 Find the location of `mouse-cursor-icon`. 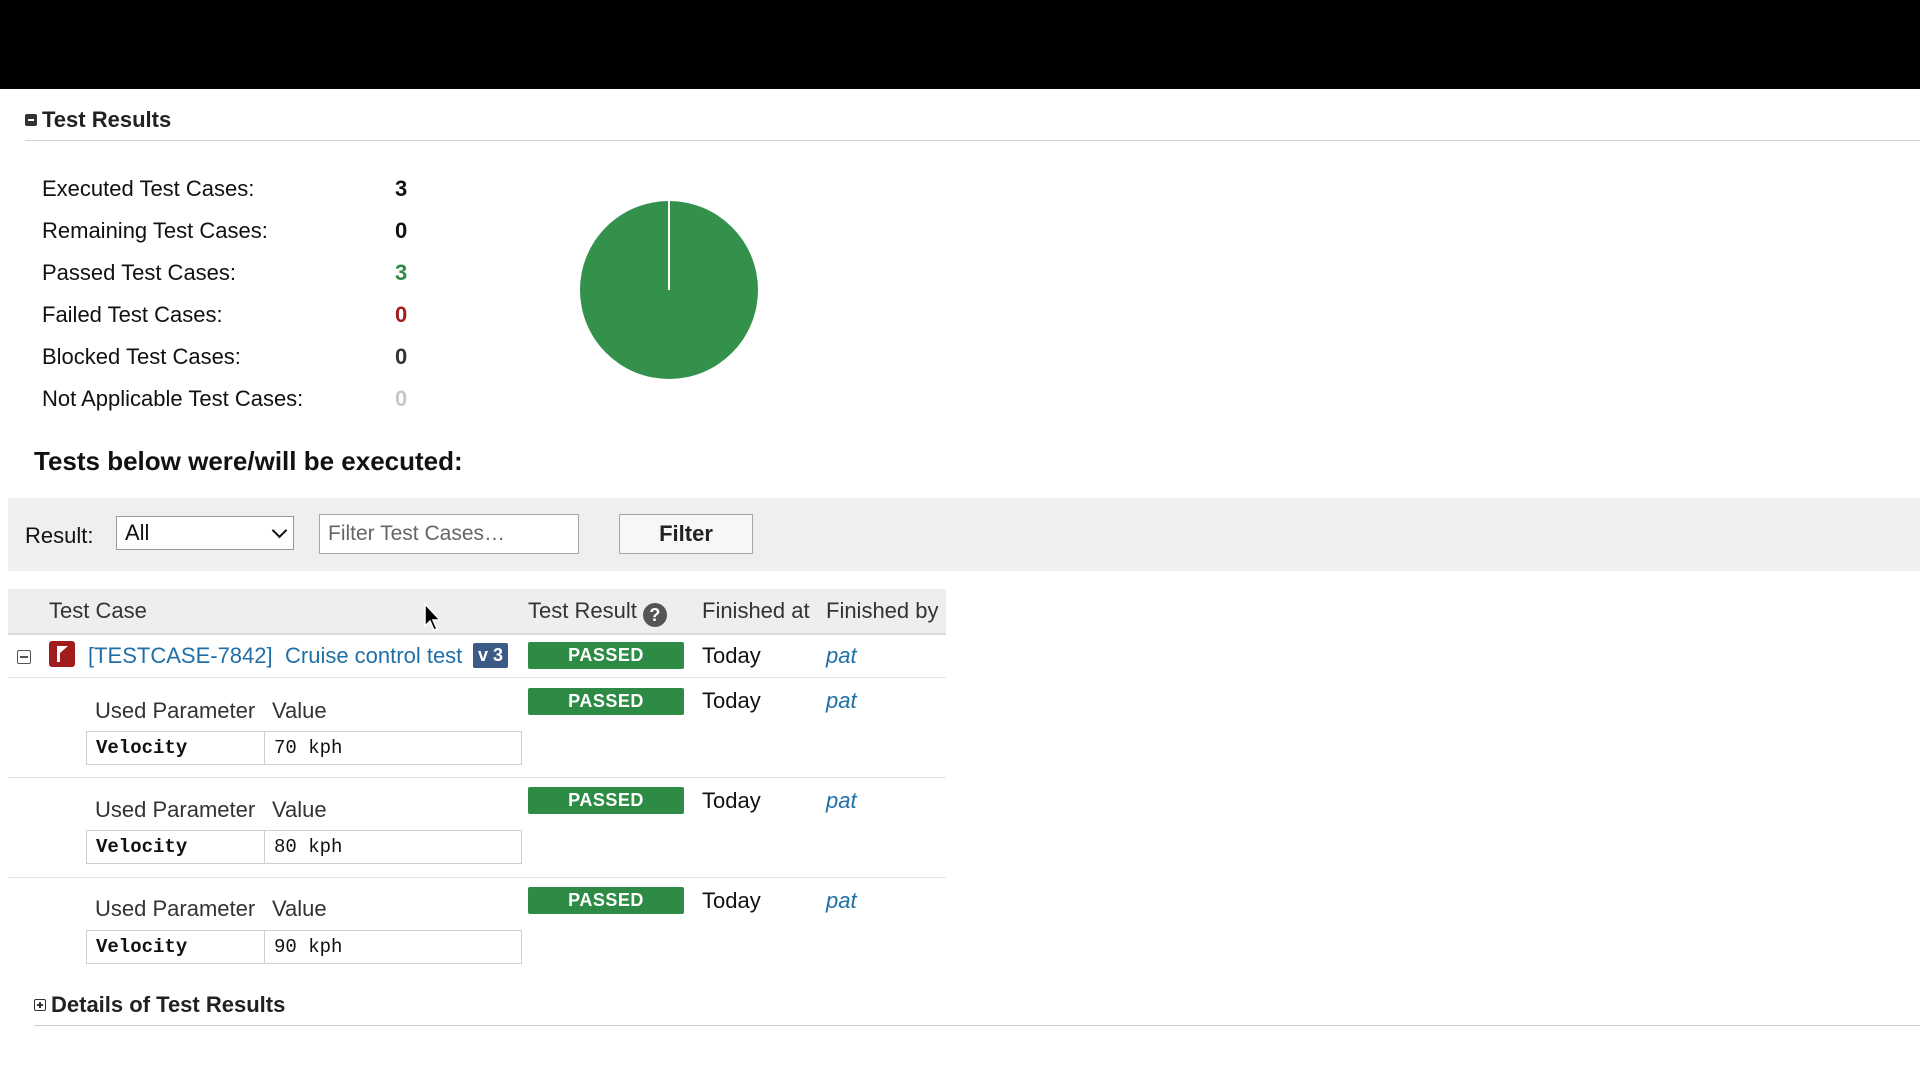

mouse-cursor-icon is located at coordinates (433, 616).